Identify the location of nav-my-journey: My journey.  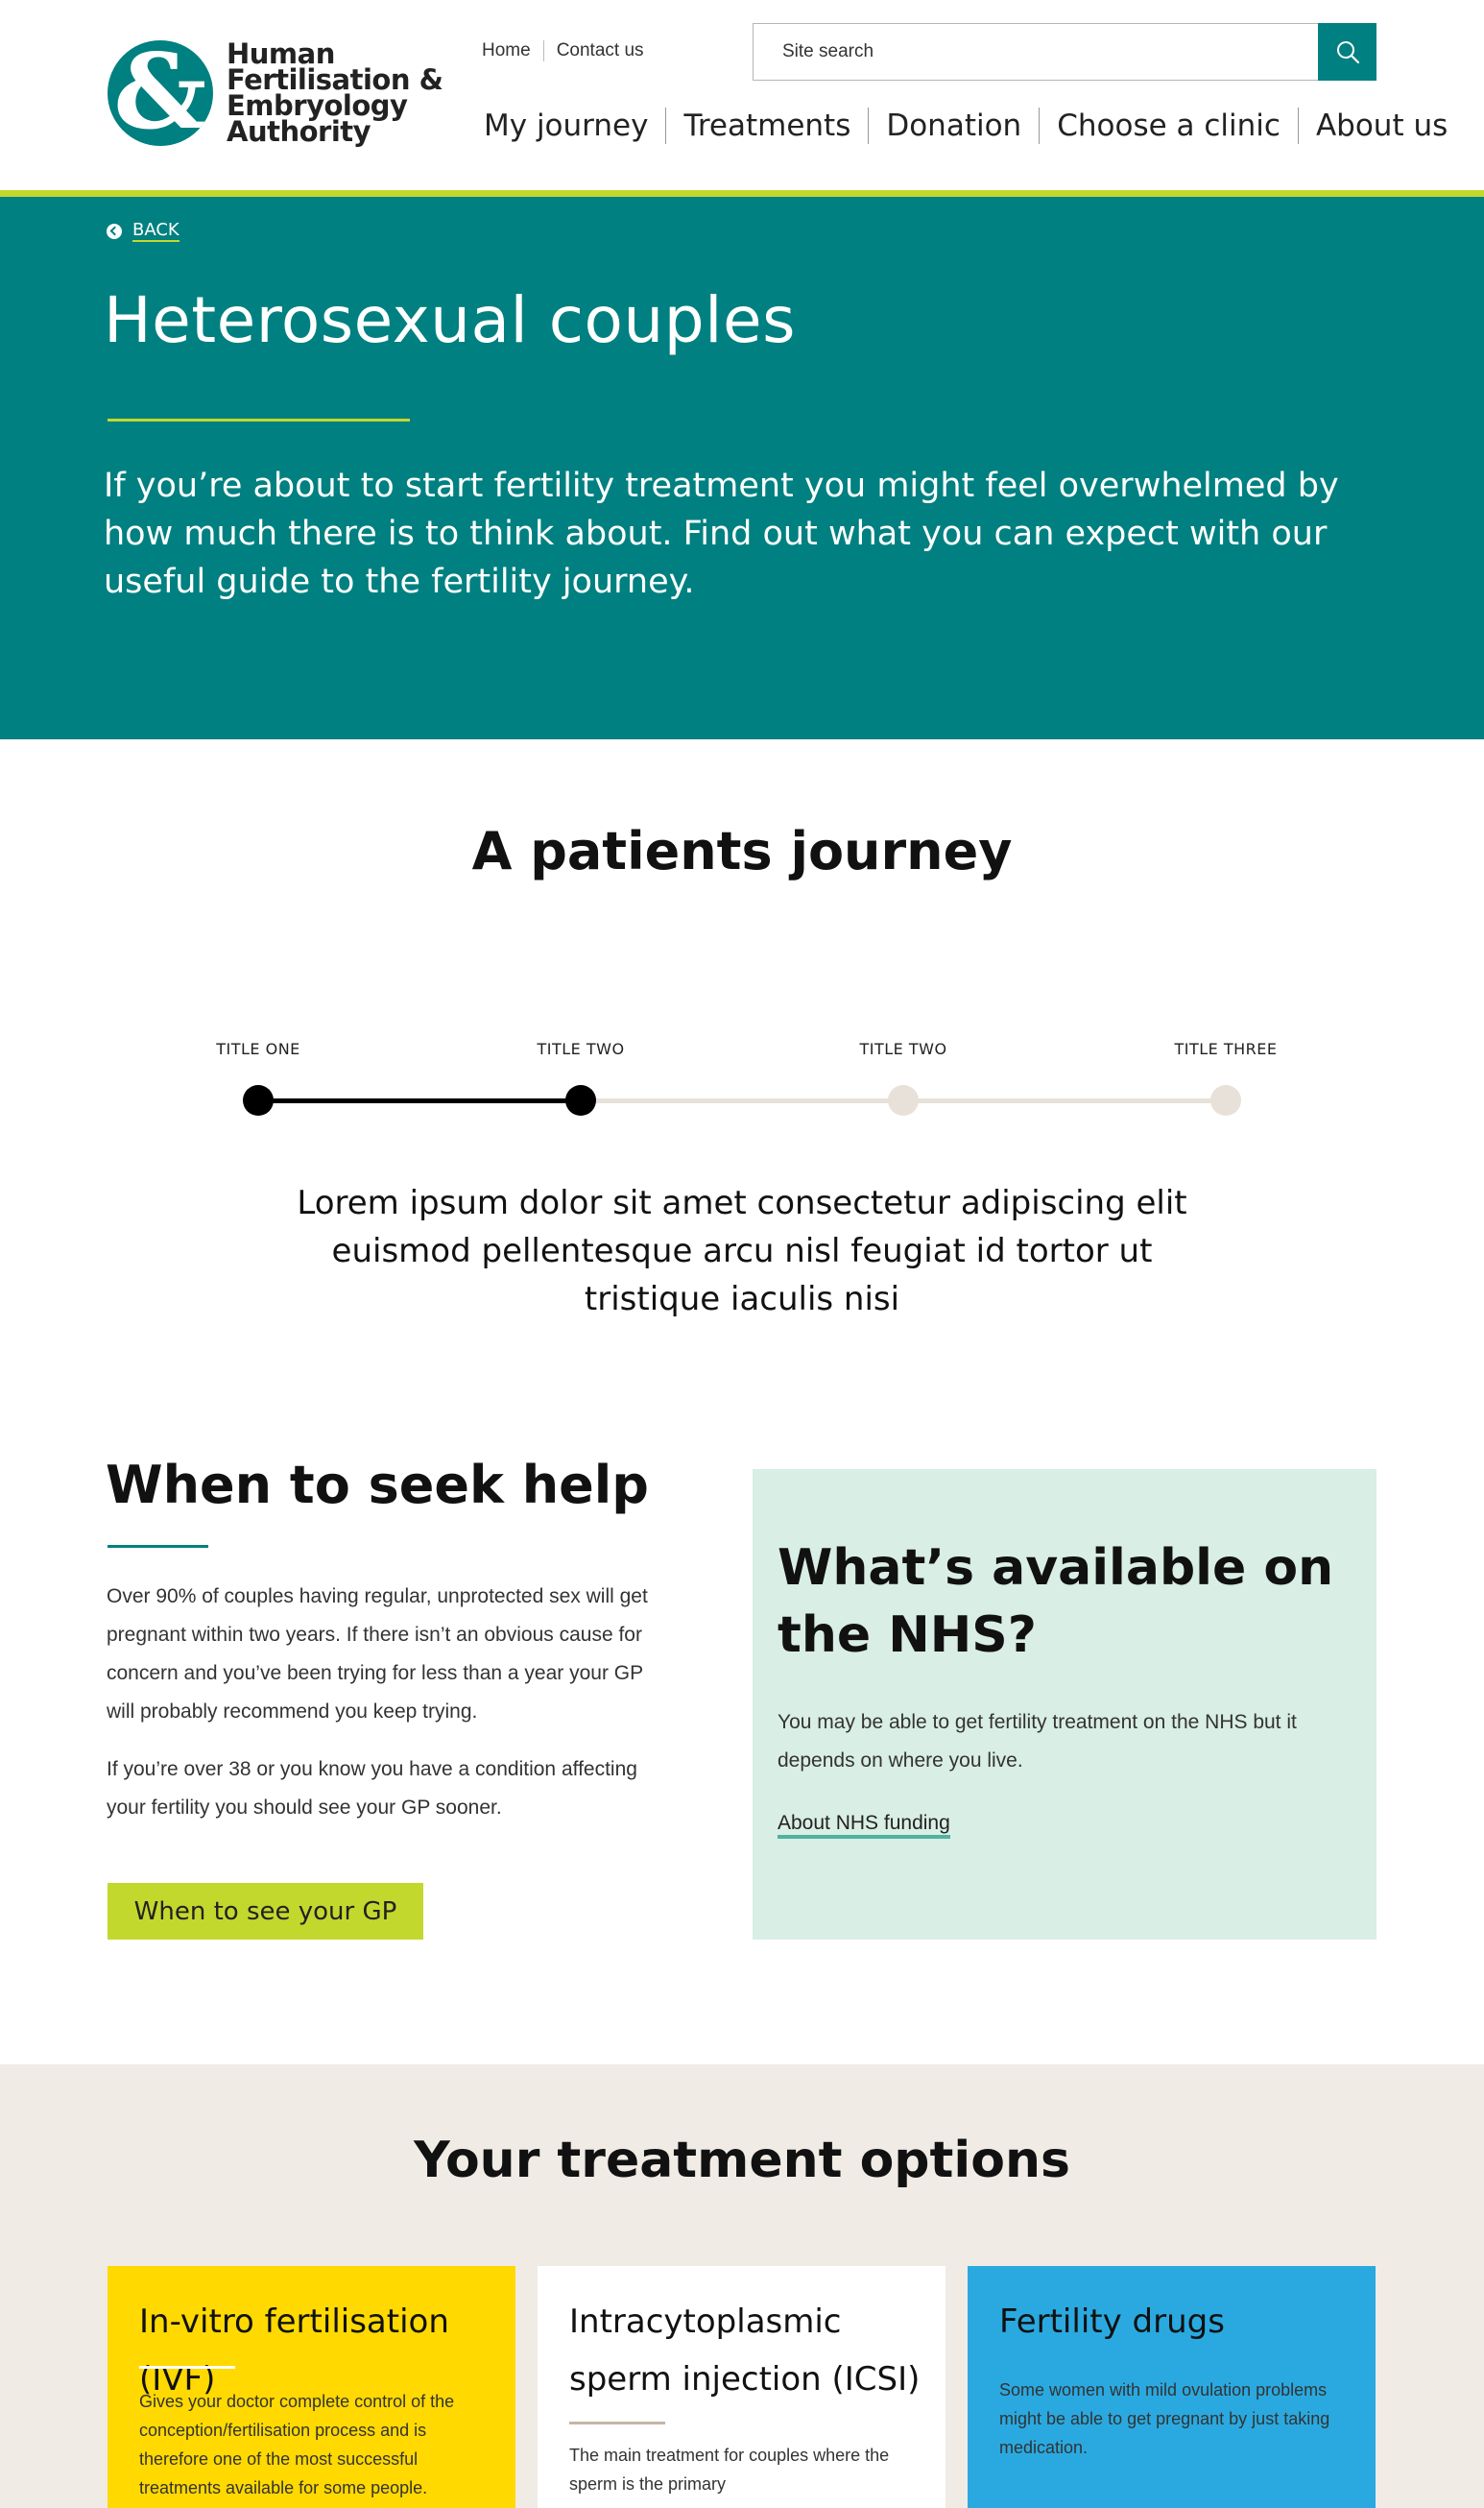
(566, 126).